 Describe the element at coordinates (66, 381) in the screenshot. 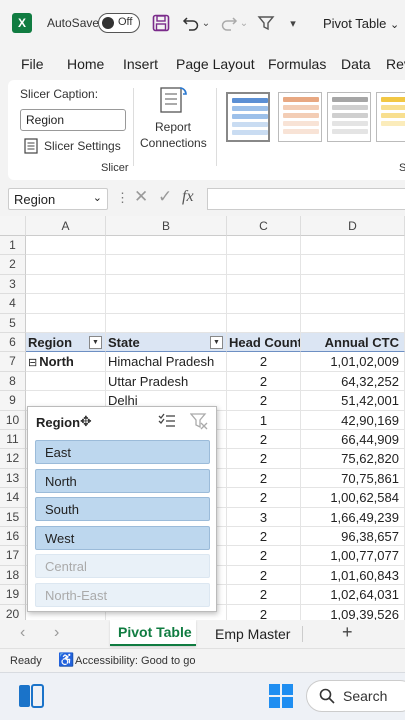

I see `pivot-data-cell` at that location.